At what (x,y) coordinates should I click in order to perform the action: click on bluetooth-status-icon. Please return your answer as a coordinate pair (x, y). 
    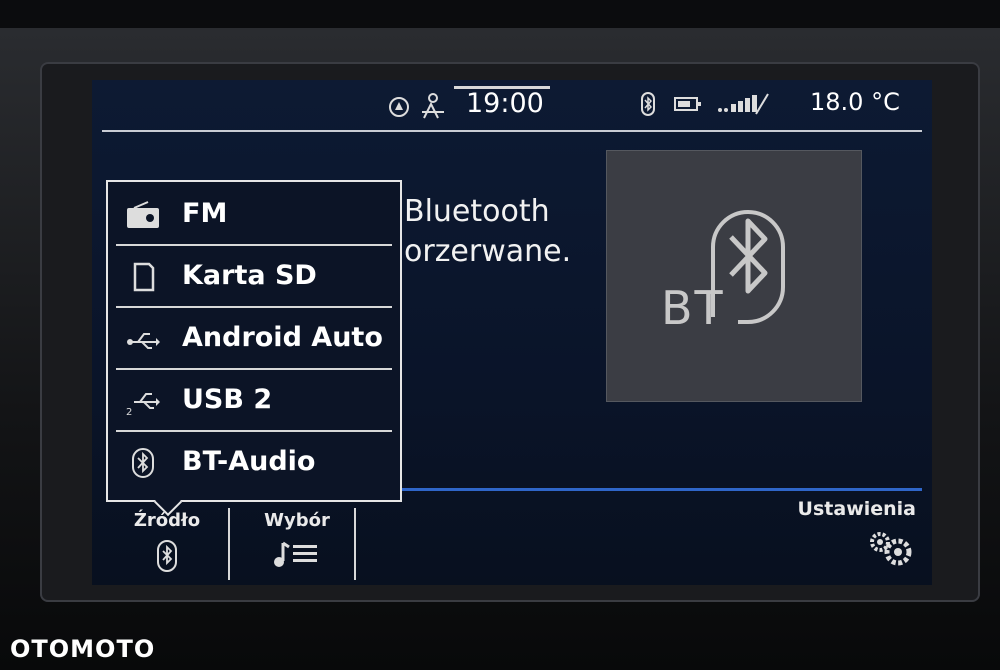
    Looking at the image, I should click on (648, 104).